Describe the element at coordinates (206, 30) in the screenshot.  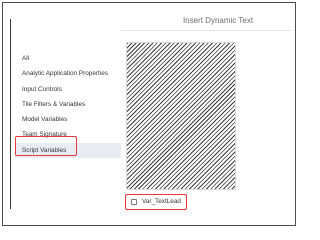
I see `title-divider` at that location.